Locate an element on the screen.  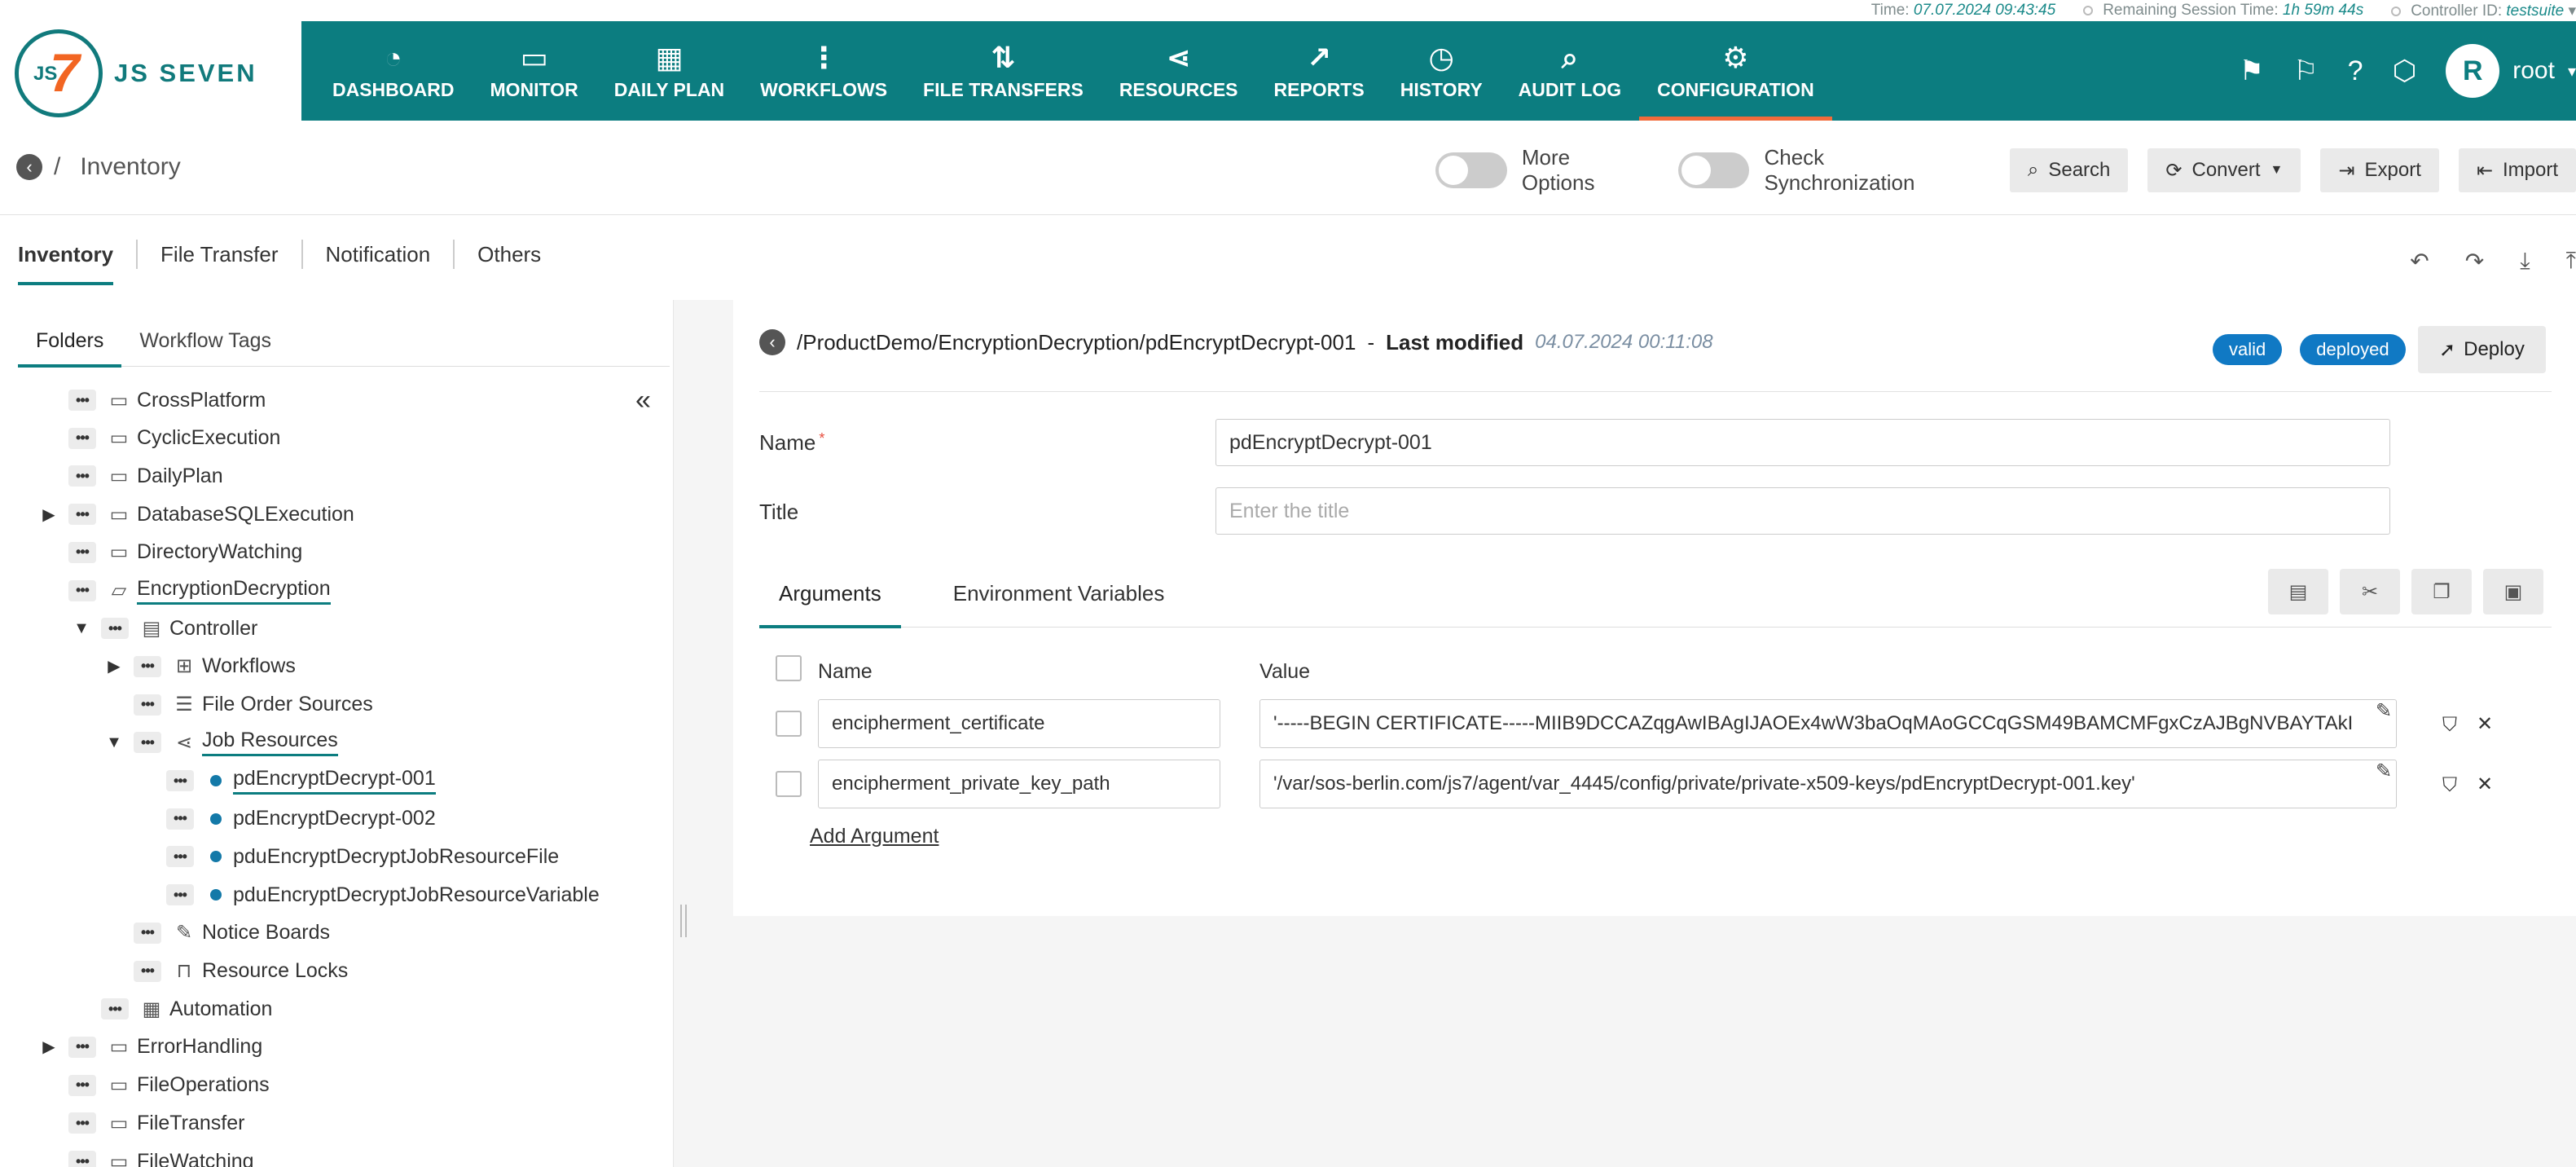
search-button: ⌕ Search is located at coordinates (2069, 170).